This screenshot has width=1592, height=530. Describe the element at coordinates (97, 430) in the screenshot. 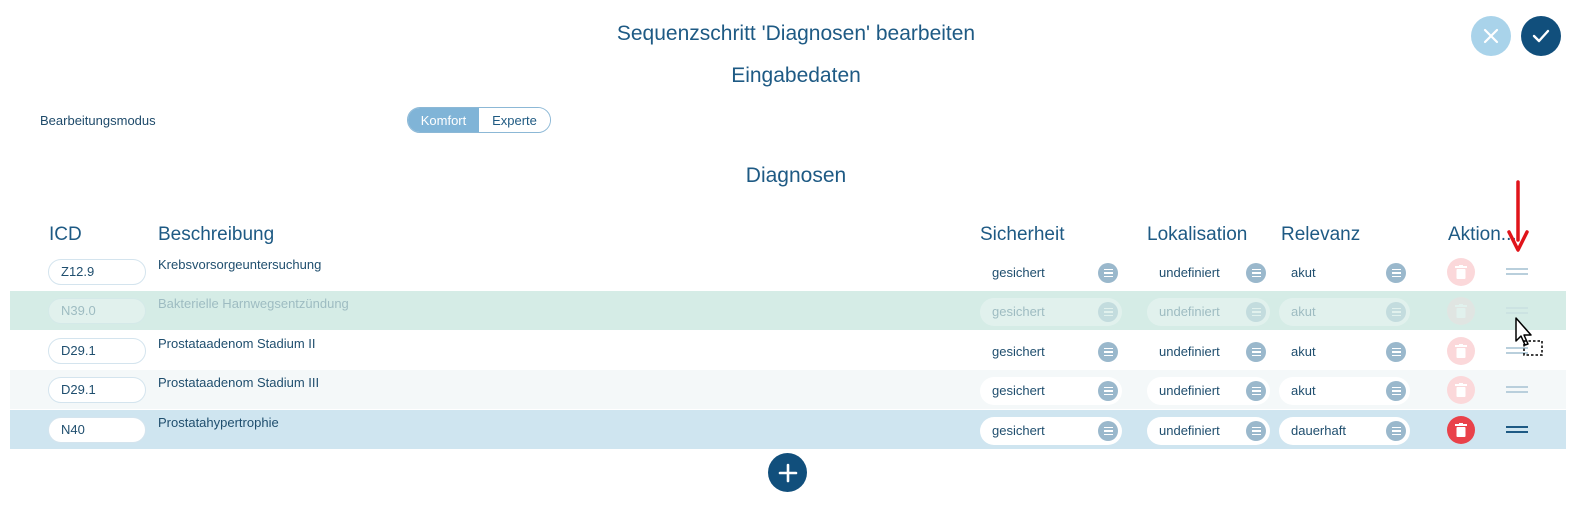

I see `icd-field: N40` at that location.